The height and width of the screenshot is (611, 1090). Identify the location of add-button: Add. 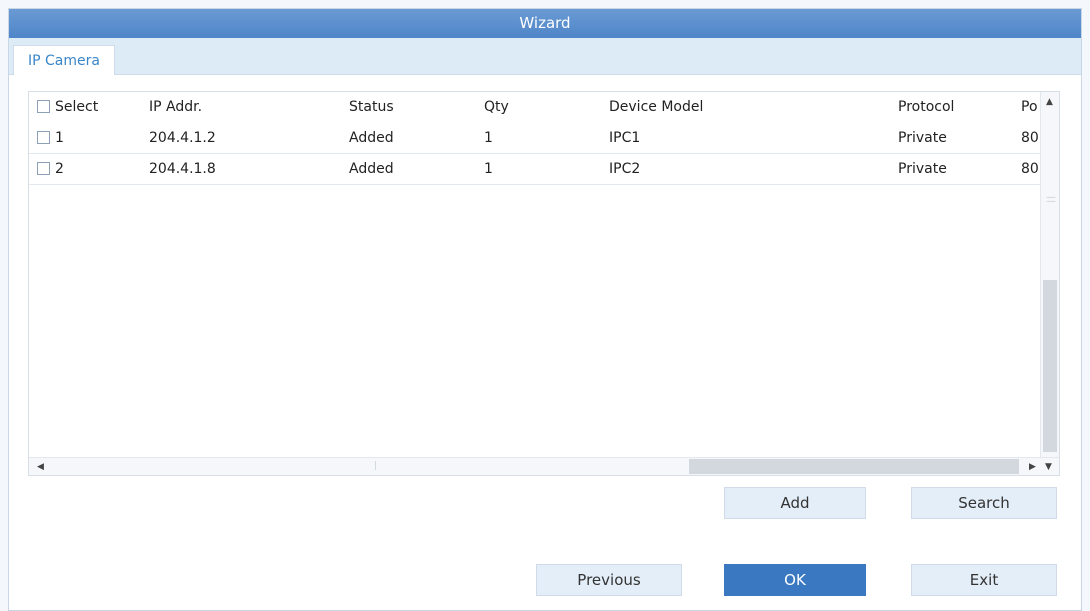
(795, 503).